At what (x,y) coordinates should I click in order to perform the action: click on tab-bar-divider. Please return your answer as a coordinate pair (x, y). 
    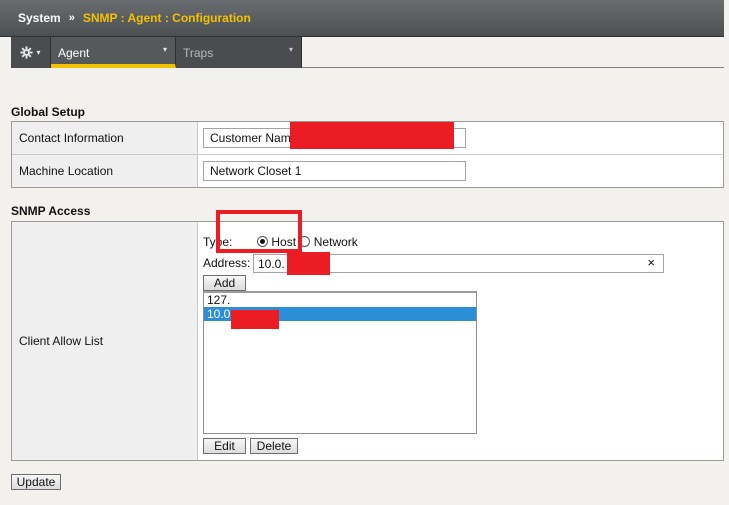
    Looking at the image, I should click on (513, 67).